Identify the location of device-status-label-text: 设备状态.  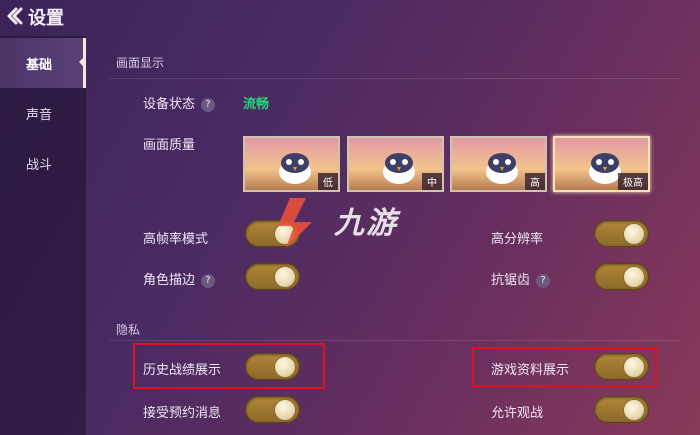
(169, 104).